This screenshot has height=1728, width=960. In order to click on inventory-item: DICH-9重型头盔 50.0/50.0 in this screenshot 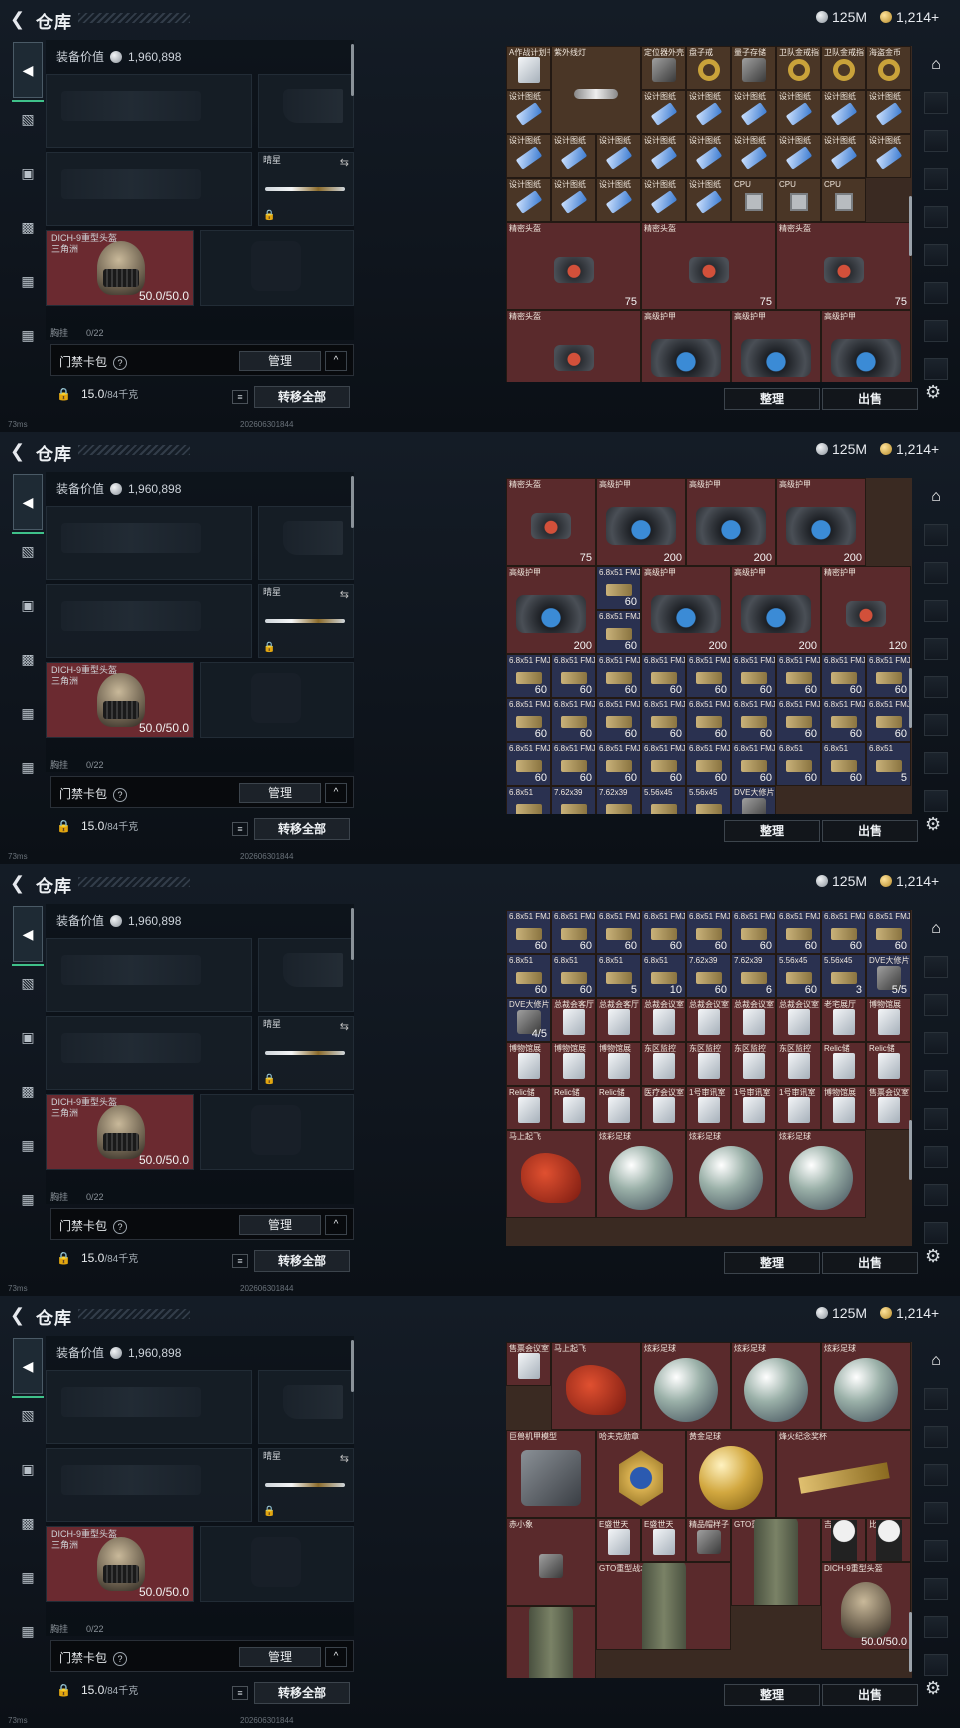, I will do `click(866, 1606)`.